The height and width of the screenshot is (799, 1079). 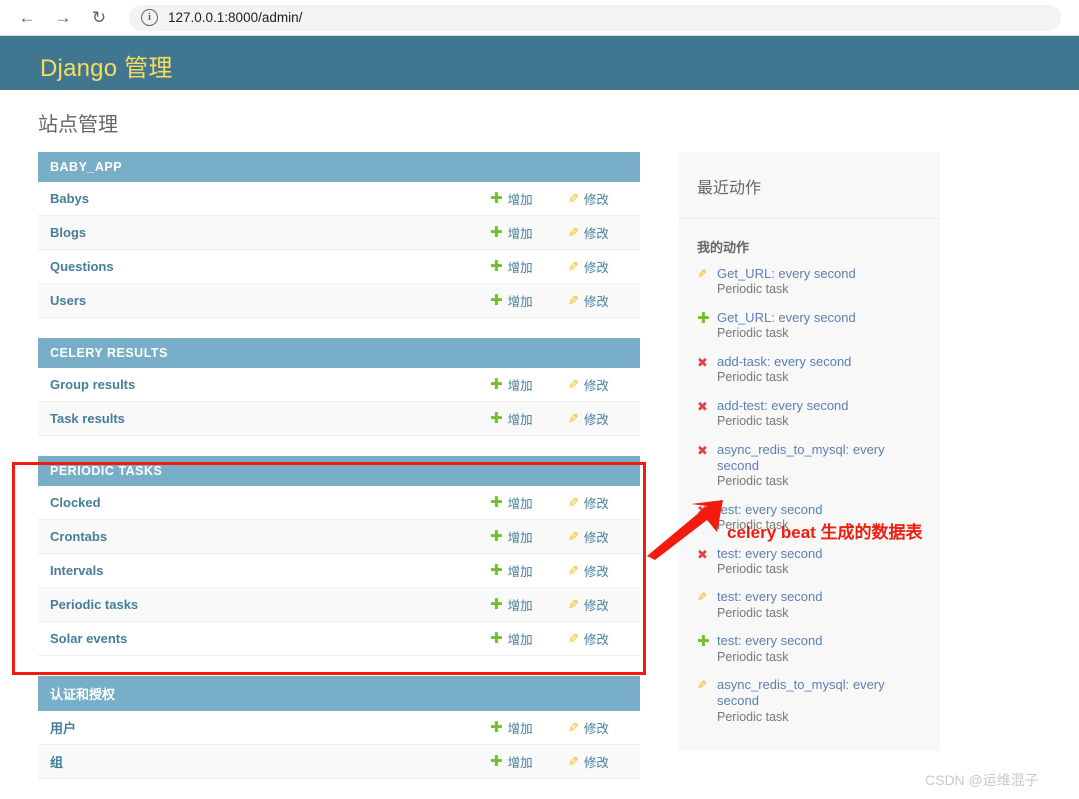 What do you see at coordinates (595, 17) in the screenshot?
I see `address-bar: i 127.0.0.1:8000/admin/` at bounding box center [595, 17].